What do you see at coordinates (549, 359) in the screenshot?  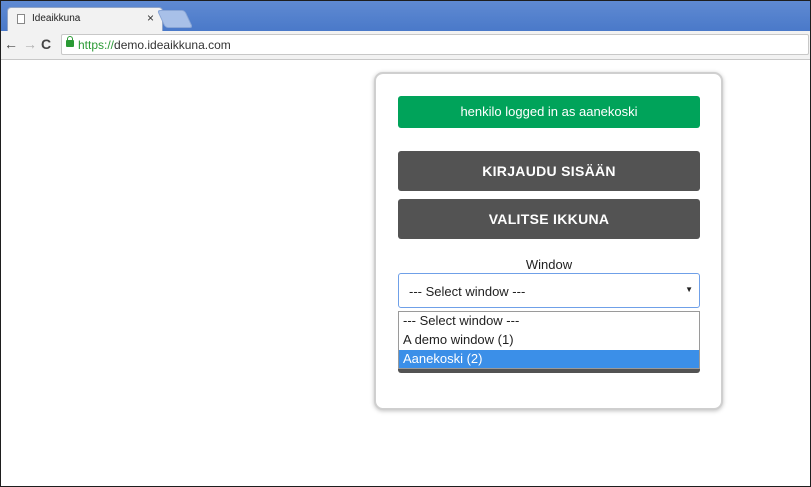 I see `dropdown-option-highlighted: Aanekoski (2)` at bounding box center [549, 359].